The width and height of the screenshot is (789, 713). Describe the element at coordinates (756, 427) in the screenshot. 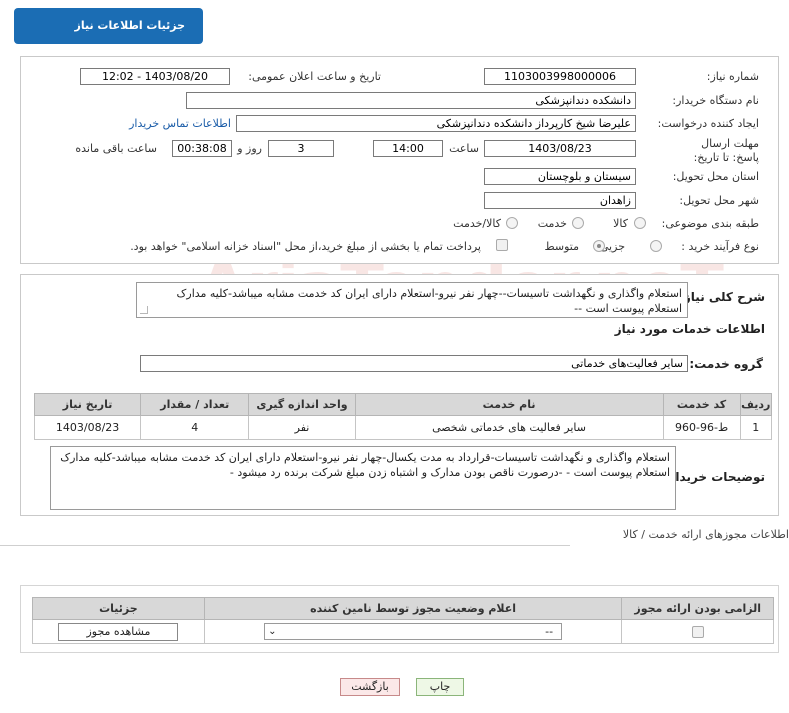

I see `row-index-cell: 1` at that location.